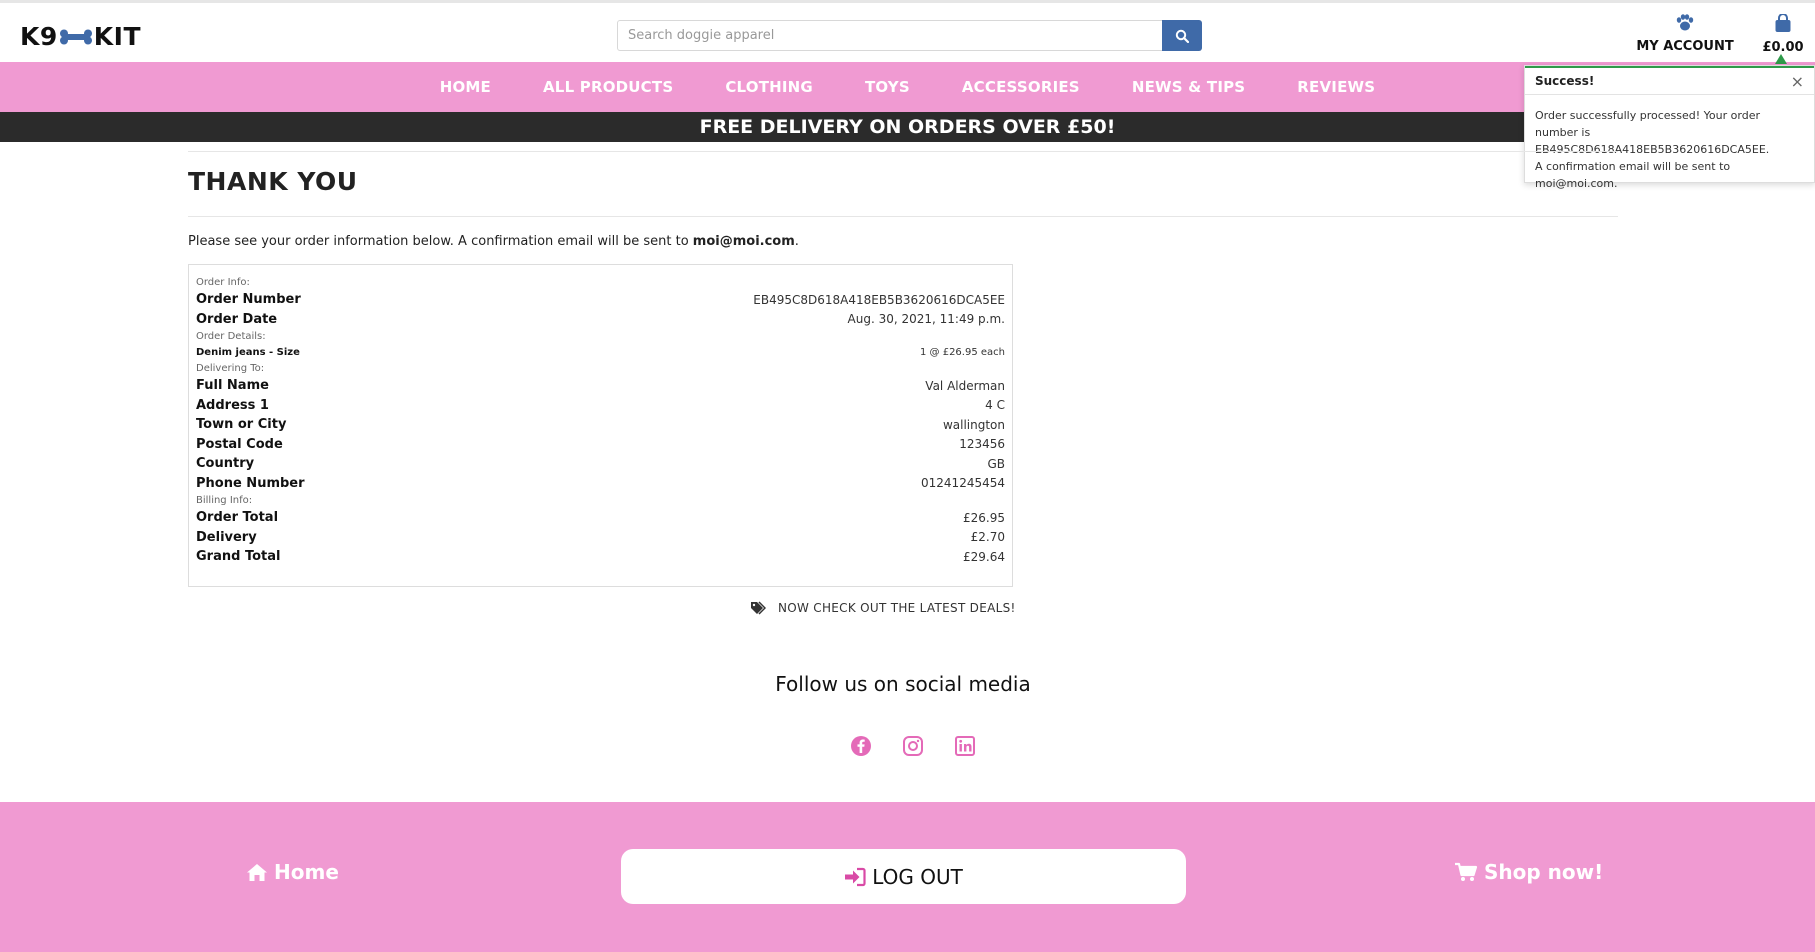 The image size is (1815, 952). Describe the element at coordinates (225, 464) in the screenshot. I see `country-label: Country` at that location.